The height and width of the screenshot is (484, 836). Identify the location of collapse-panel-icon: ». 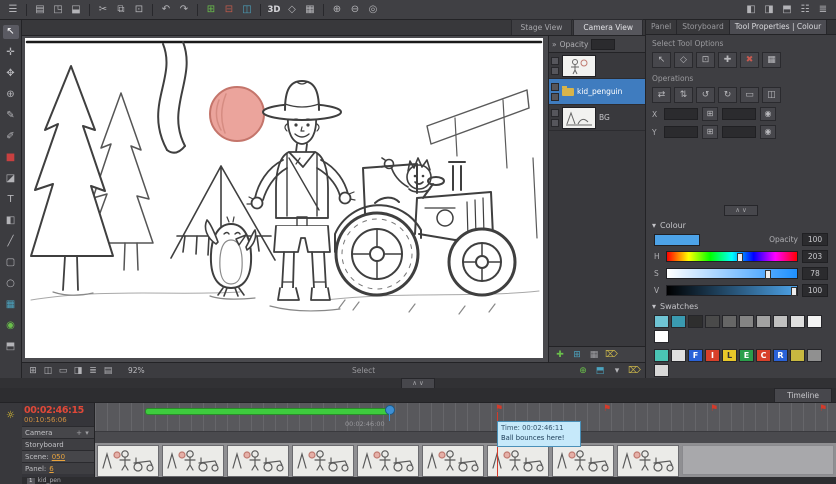
(554, 44).